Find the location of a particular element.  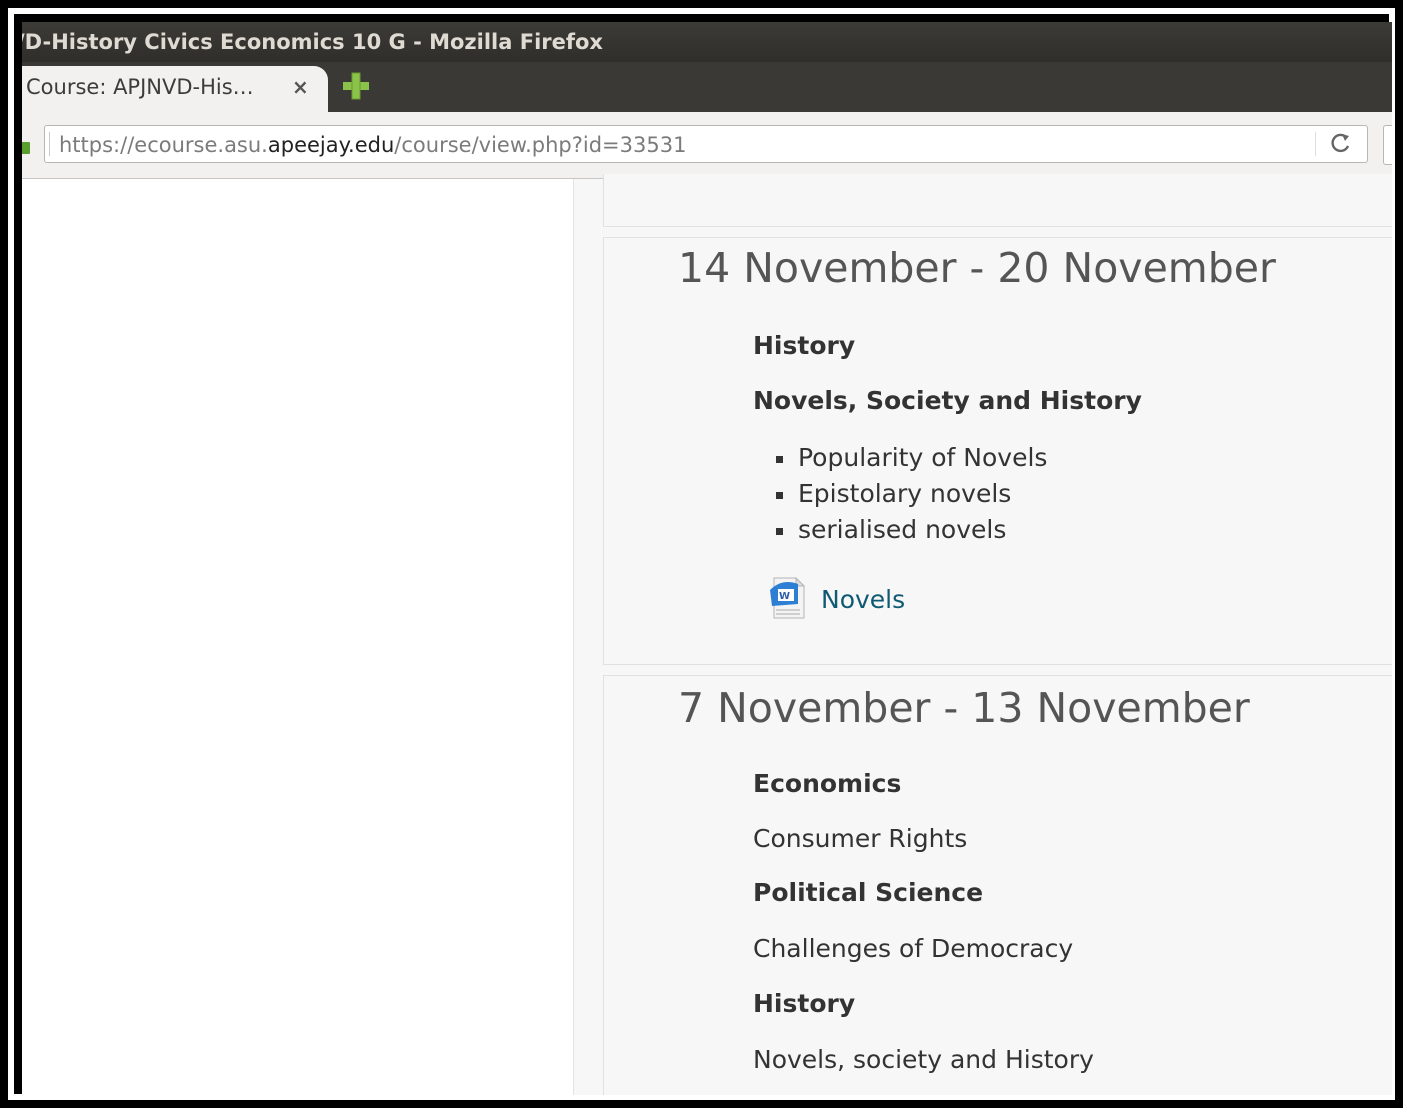

list-item: Popularity of Novels is located at coordinates (910, 458).